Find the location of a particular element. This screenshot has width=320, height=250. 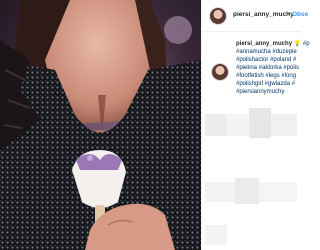

caption-first-line: piersi_anny_muchy 💡 #p is located at coordinates (273, 44).